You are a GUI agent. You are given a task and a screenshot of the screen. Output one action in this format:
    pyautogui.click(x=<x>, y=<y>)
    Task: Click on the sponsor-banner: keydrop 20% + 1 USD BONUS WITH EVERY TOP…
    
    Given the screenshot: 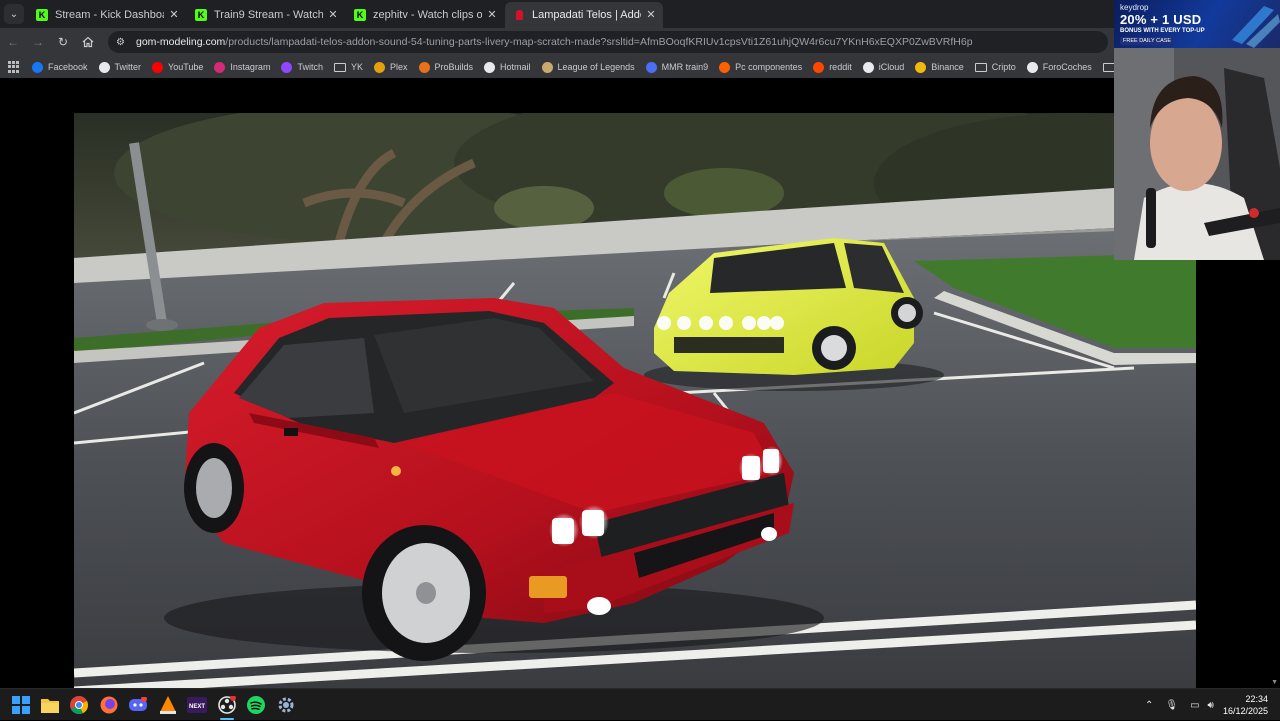 What is the action you would take?
    pyautogui.click(x=1197, y=24)
    